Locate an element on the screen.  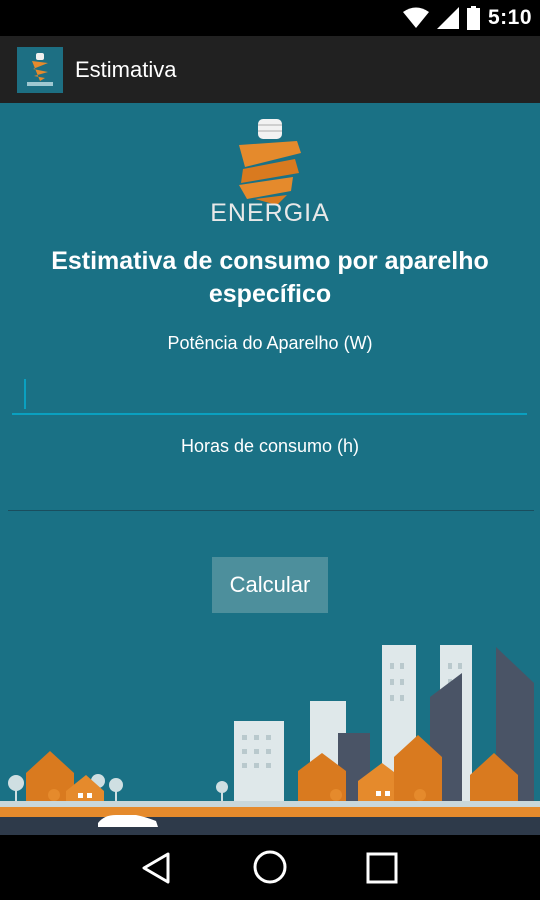
app-logo-icon is located at coordinates (40, 69).